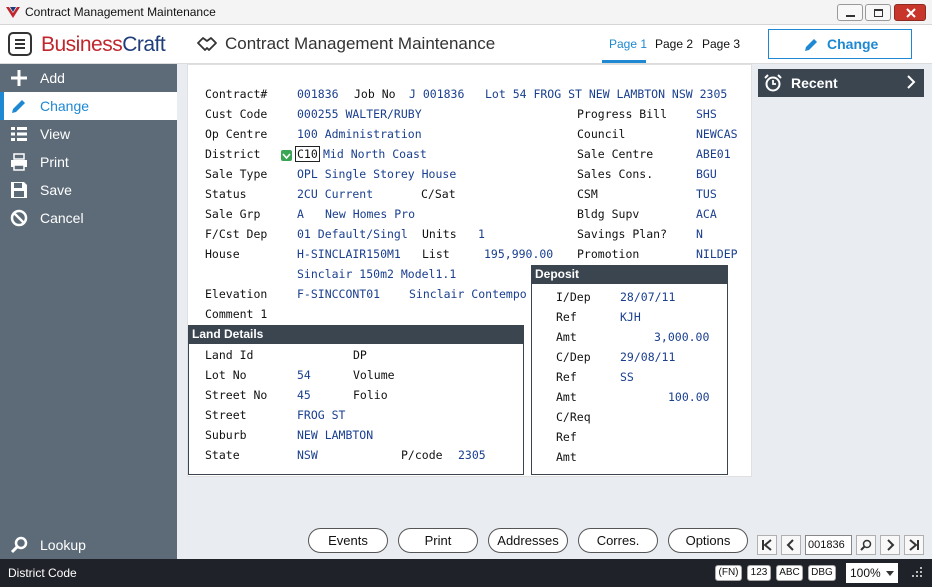 Image resolution: width=932 pixels, height=587 pixels. I want to click on chevron-right-icon, so click(911, 82).